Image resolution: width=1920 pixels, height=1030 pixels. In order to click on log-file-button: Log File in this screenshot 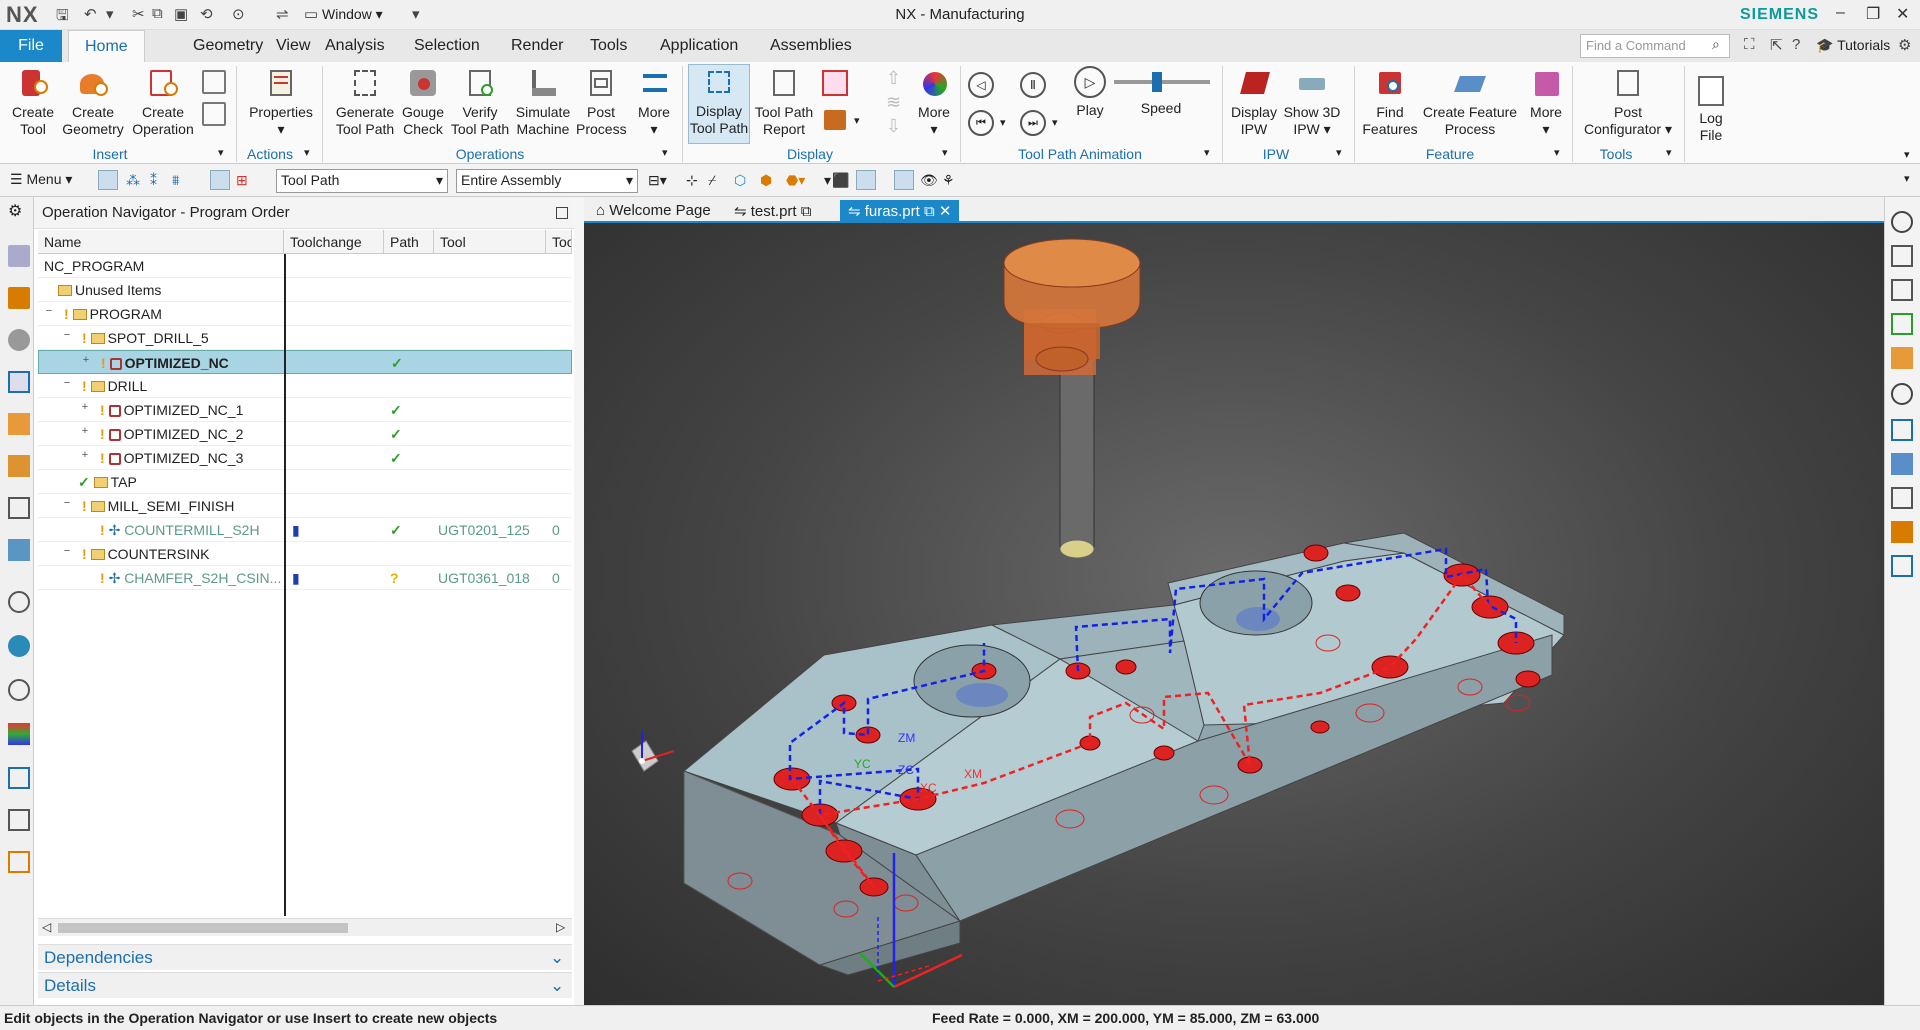, I will do `click(1711, 110)`.